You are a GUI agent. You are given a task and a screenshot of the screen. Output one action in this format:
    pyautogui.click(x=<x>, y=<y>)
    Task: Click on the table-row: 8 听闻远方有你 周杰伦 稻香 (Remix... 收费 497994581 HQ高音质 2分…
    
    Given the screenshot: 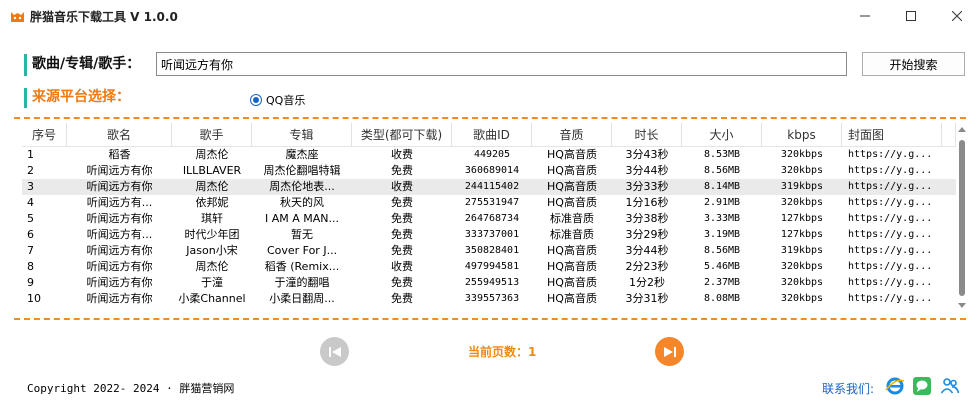 What is the action you would take?
    pyautogui.click(x=489, y=267)
    